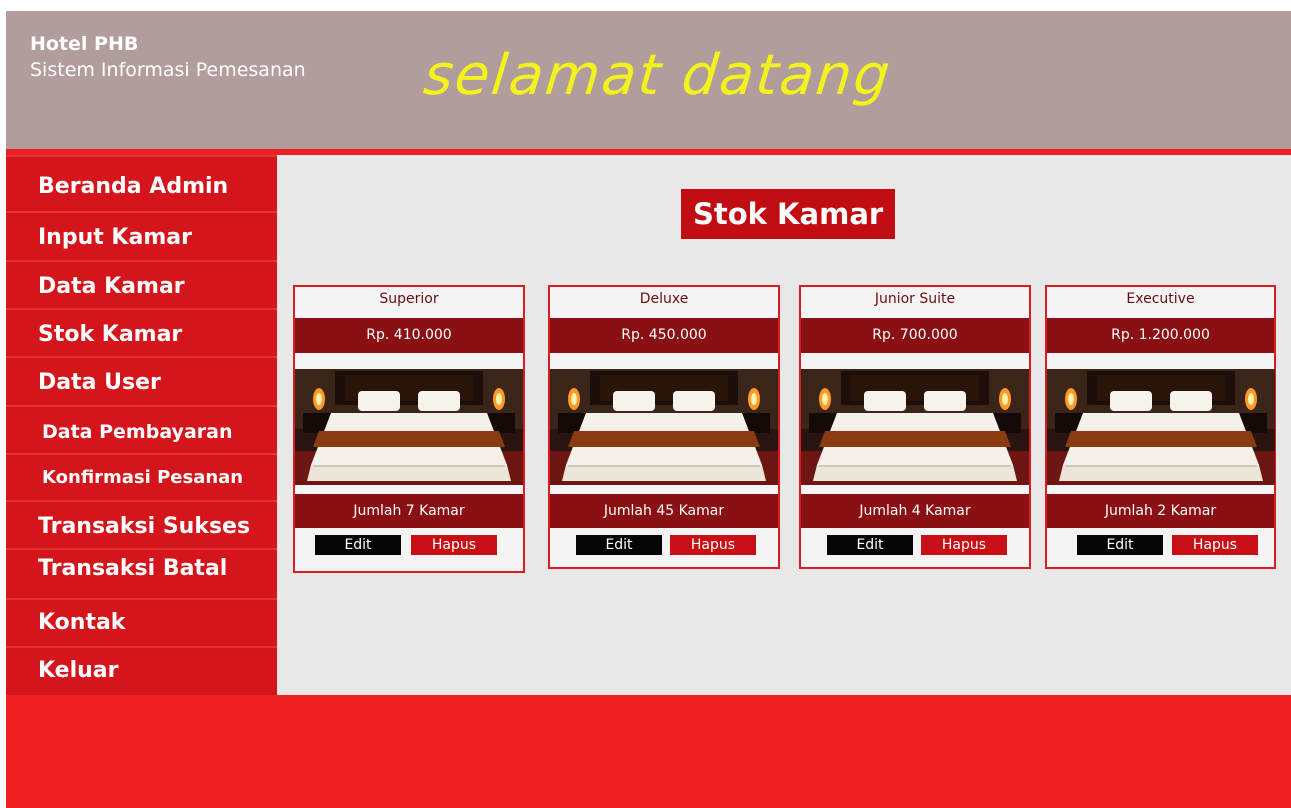  I want to click on brand-title: Hotel PHB, so click(84, 44).